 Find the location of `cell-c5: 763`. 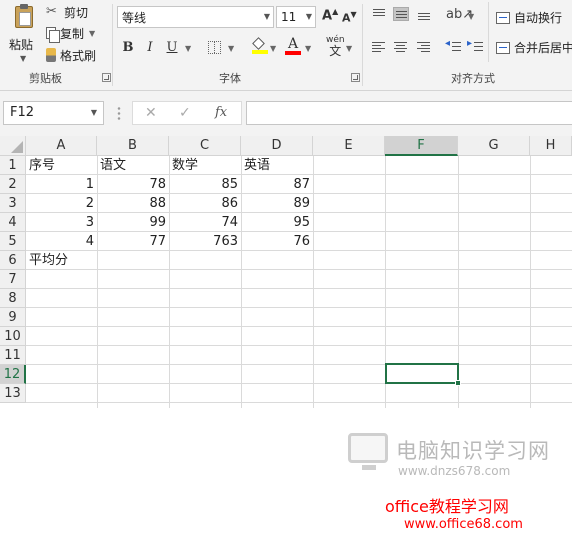

cell-c5: 763 is located at coordinates (205, 241).